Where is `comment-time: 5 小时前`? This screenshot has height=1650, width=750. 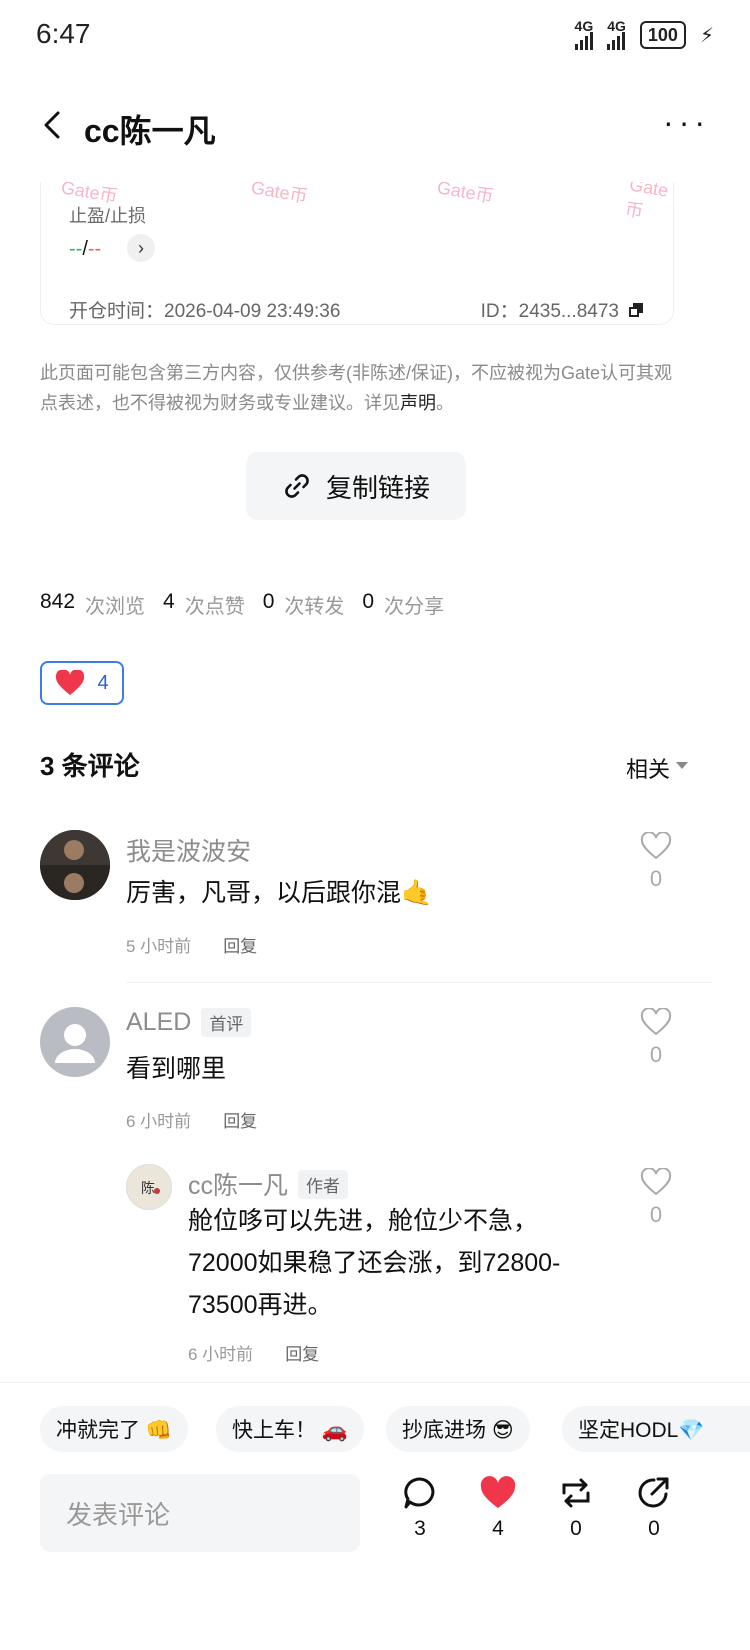 comment-time: 5 小时前 is located at coordinates (159, 946).